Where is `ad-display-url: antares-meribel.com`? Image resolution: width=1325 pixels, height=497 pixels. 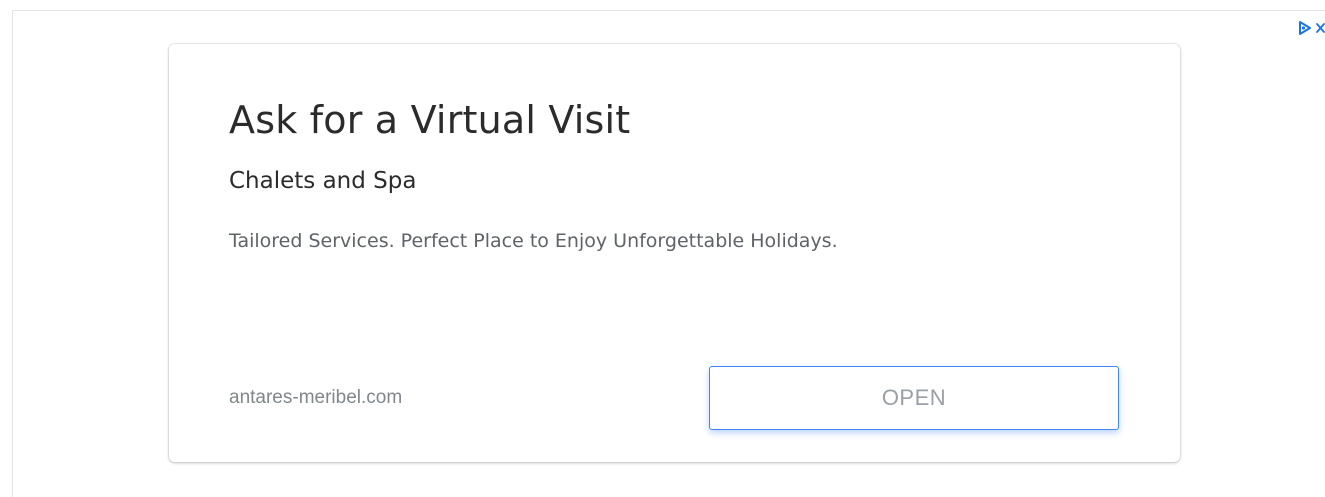
ad-display-url: antares-meribel.com is located at coordinates (315, 398).